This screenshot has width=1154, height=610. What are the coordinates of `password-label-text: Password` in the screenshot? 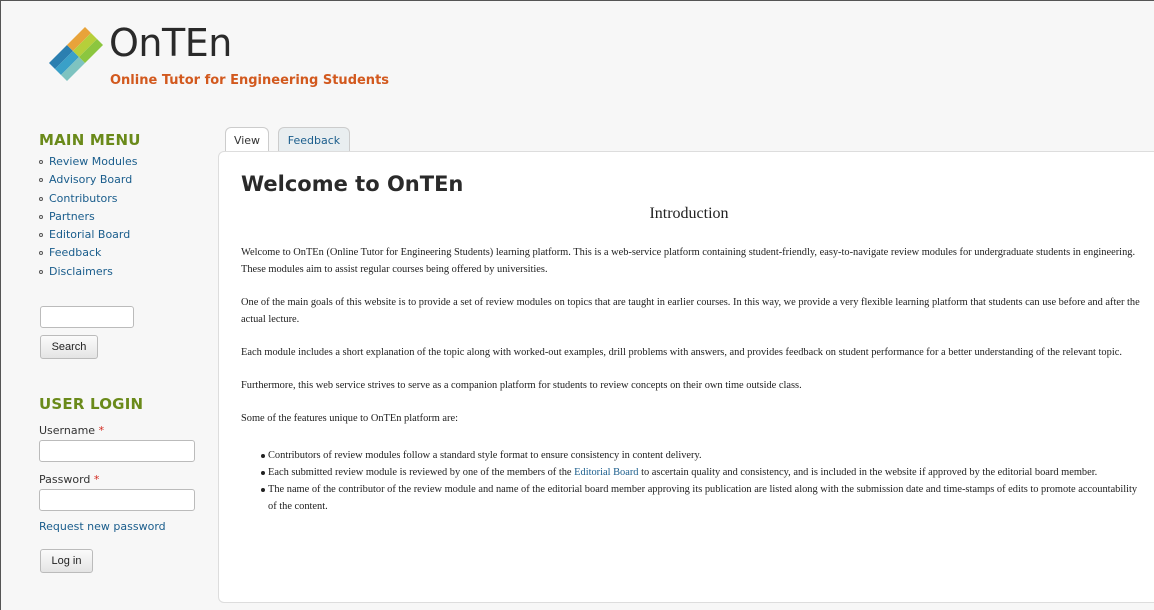 It's located at (65, 479).